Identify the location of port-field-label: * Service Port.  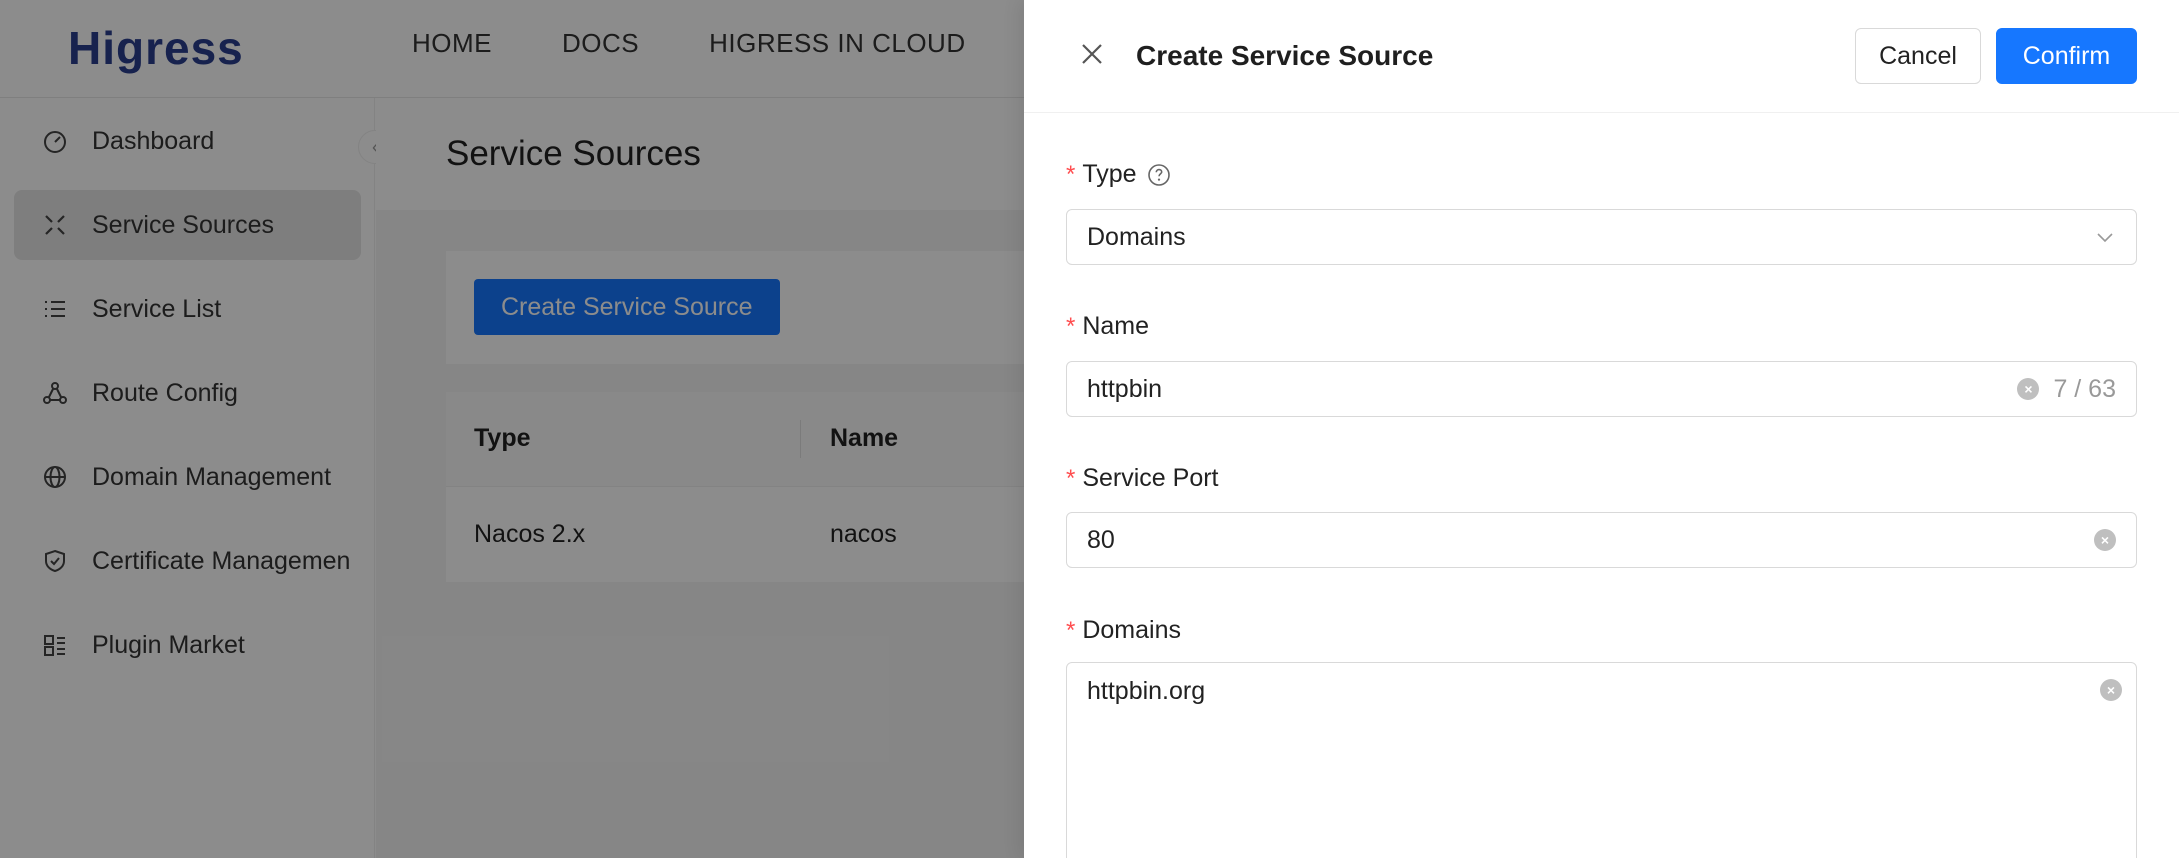
(1142, 478).